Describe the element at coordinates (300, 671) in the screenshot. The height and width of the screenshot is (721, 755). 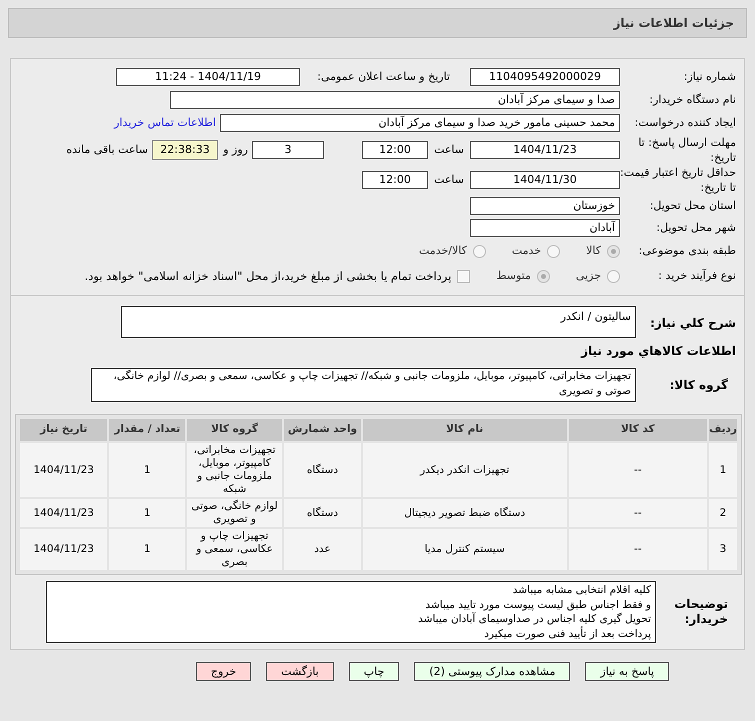
I see `action-button: بازگشت` at that location.